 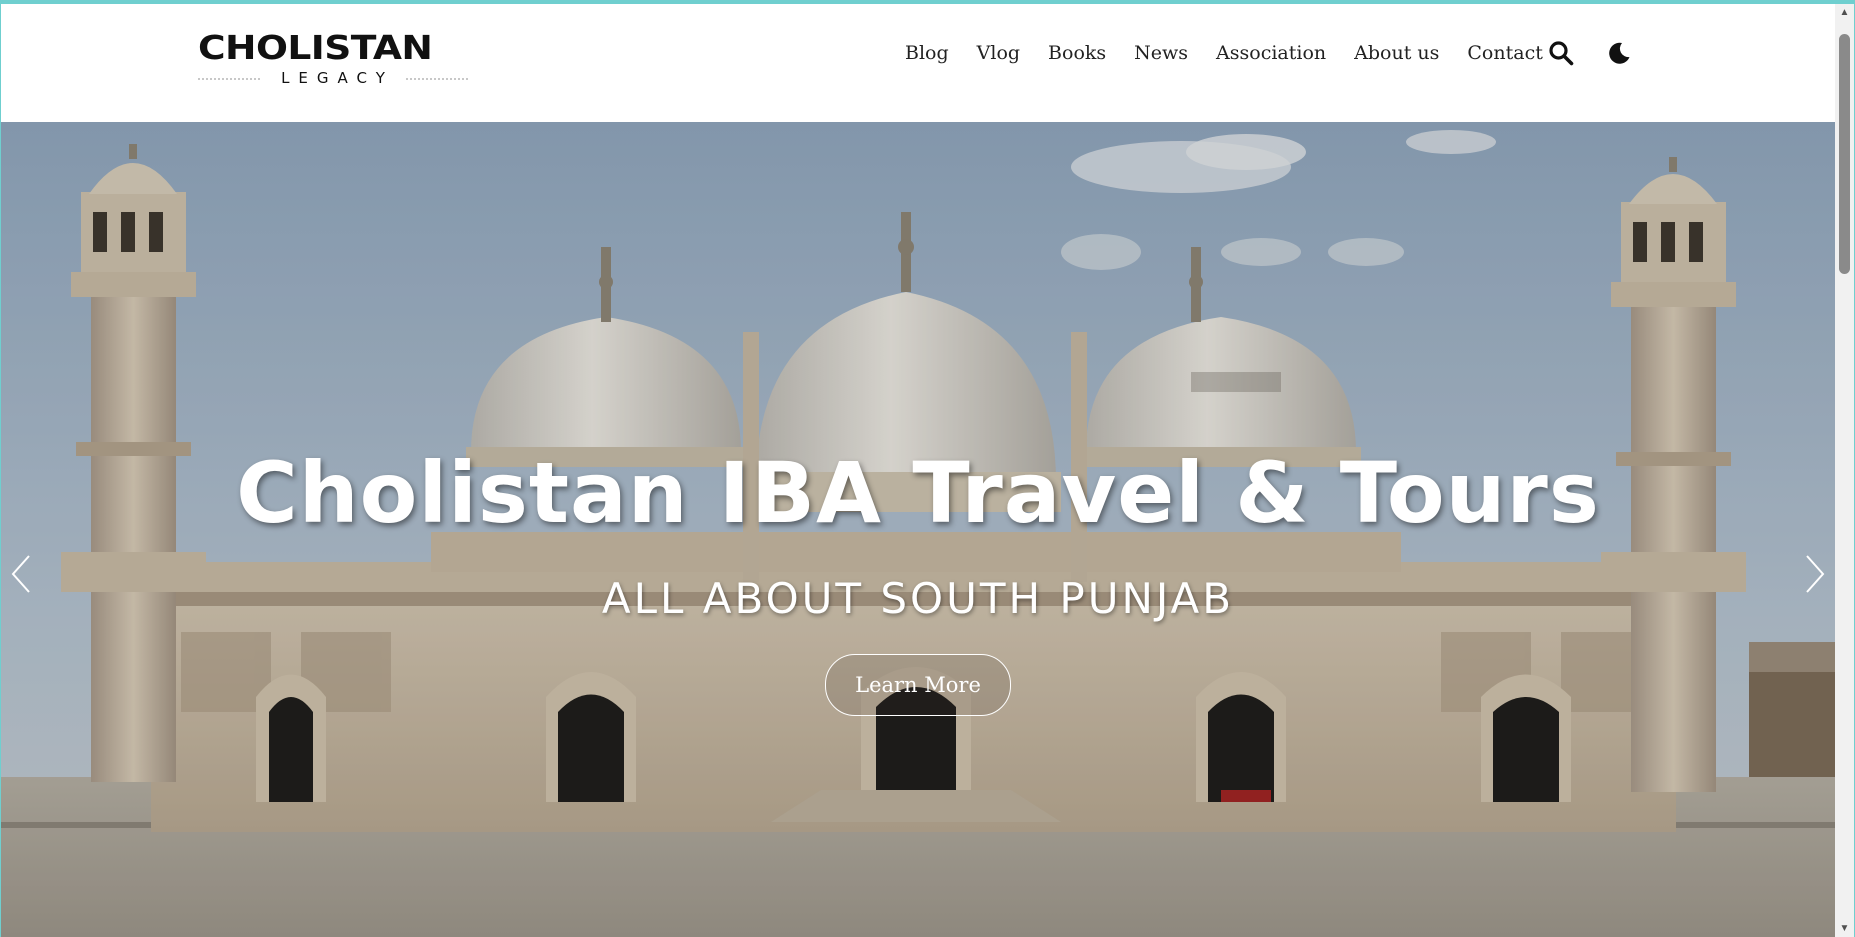 What do you see at coordinates (1844, 928) in the screenshot?
I see `scroll-down-arrow-icon: ▼` at bounding box center [1844, 928].